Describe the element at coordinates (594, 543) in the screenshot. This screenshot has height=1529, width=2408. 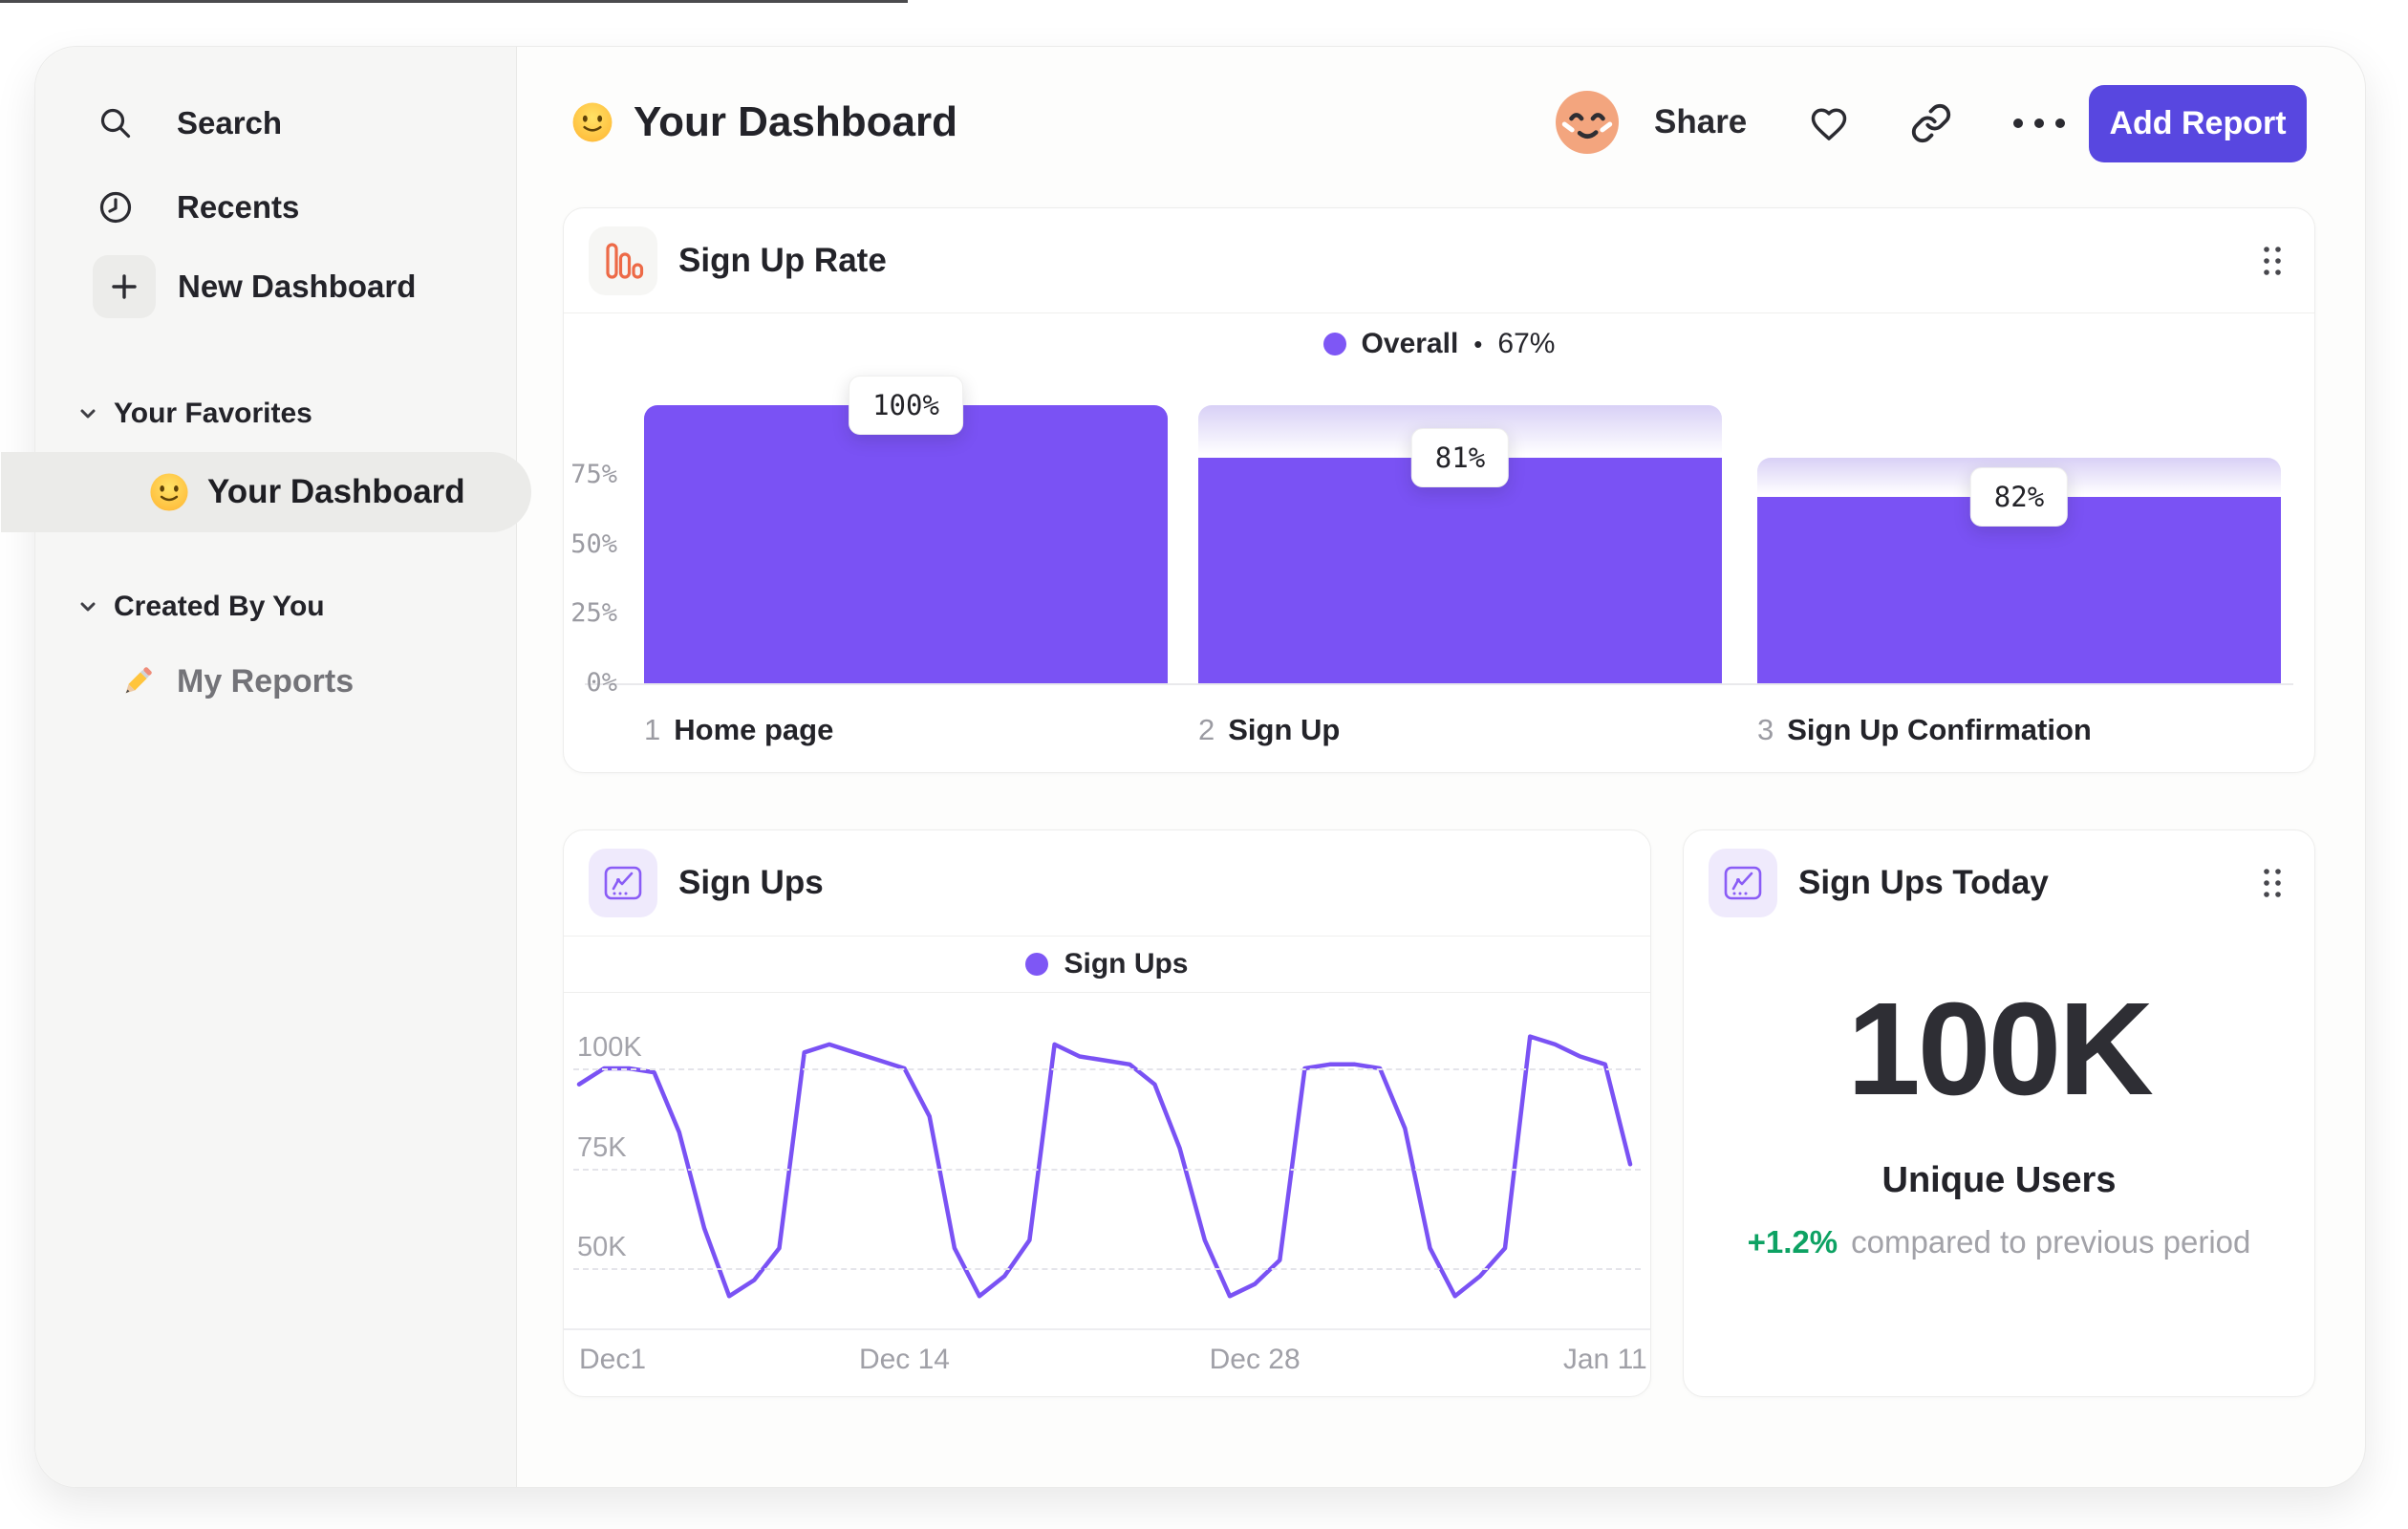
I see `funnel-y-tick-label: 50%` at that location.